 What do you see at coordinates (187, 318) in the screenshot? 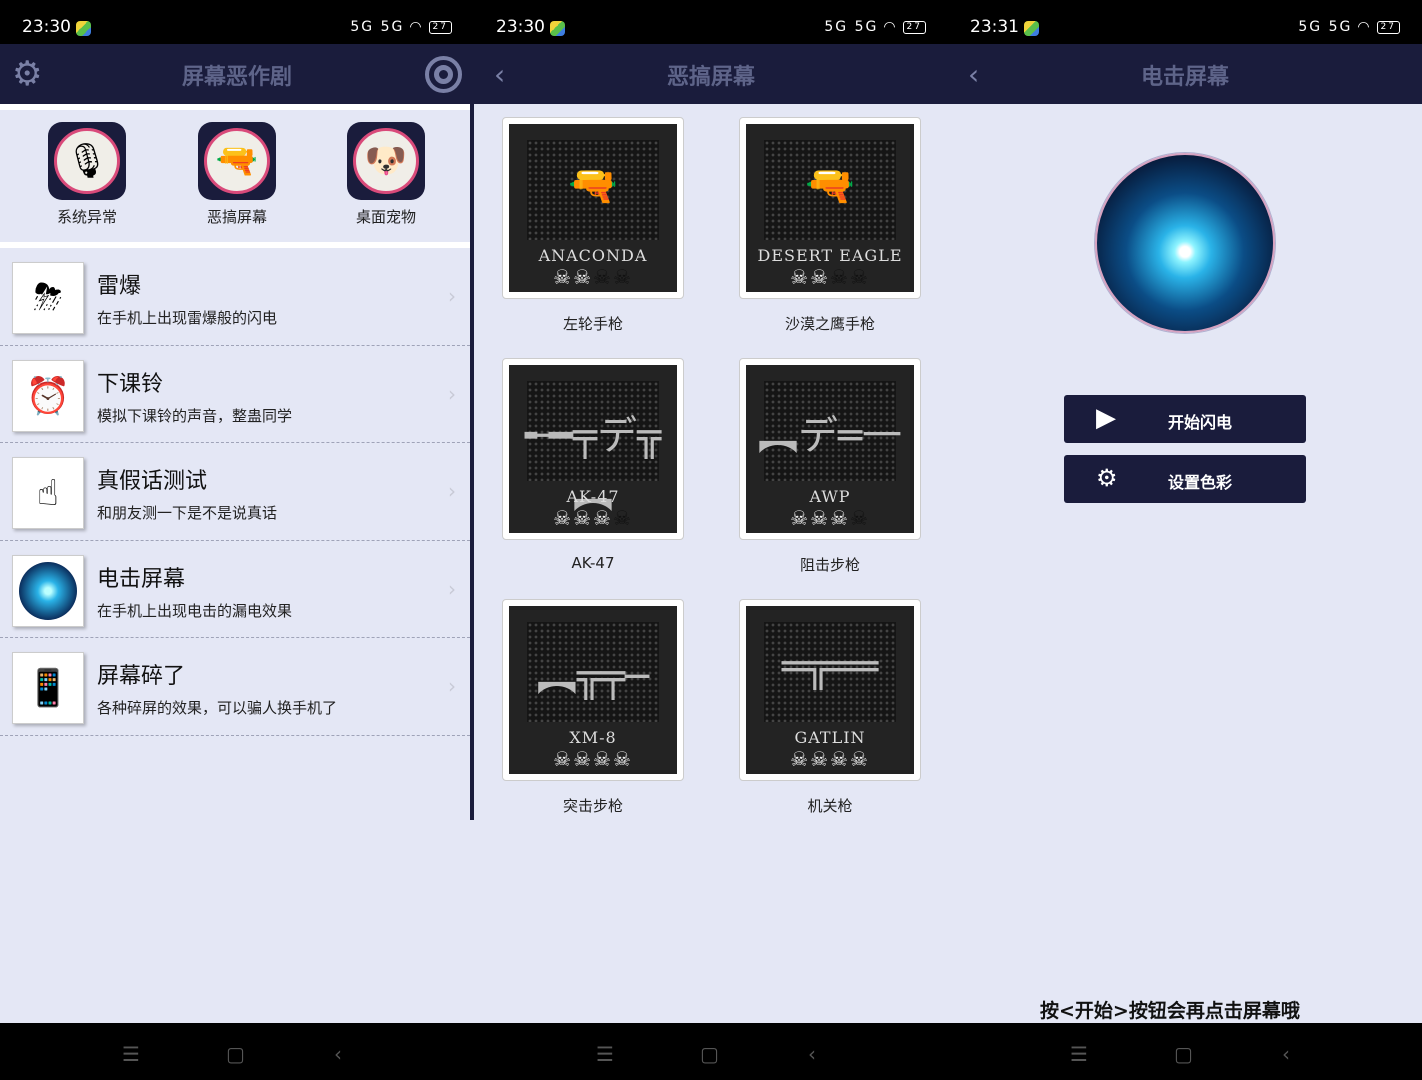
I see `item-subtitle: 在手机上出现雷爆般的闪电` at bounding box center [187, 318].